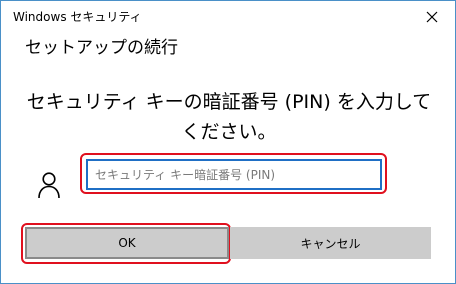 The width and height of the screenshot is (456, 284). What do you see at coordinates (228, 17) in the screenshot?
I see `title-bar: Windows セキュリティ` at bounding box center [228, 17].